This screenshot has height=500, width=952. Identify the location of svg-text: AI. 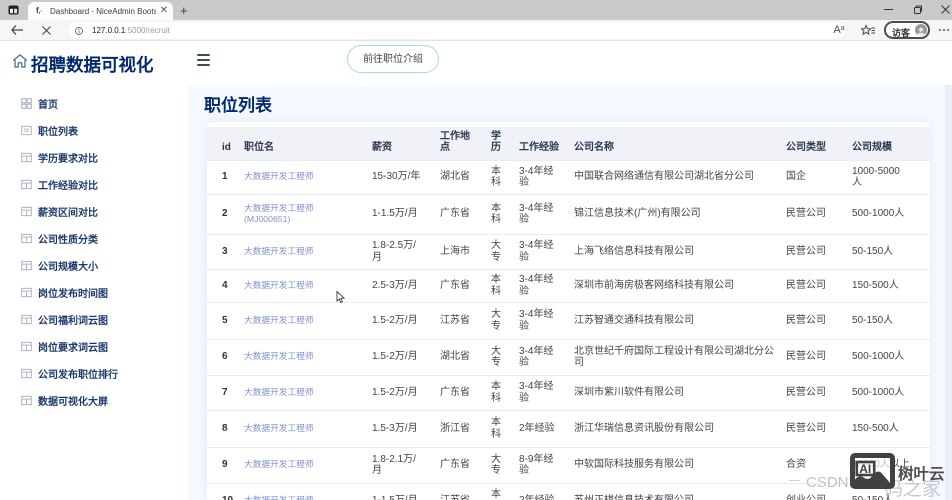
(865, 469).